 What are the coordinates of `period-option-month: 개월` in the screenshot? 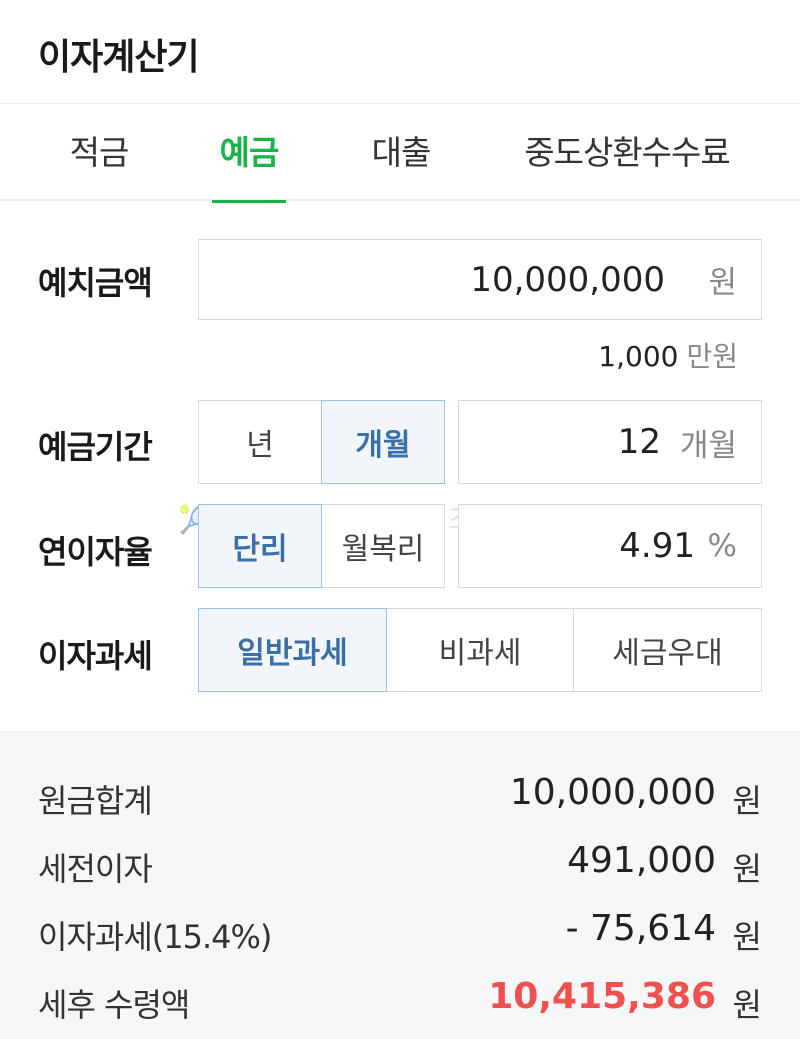 It's located at (383, 442).